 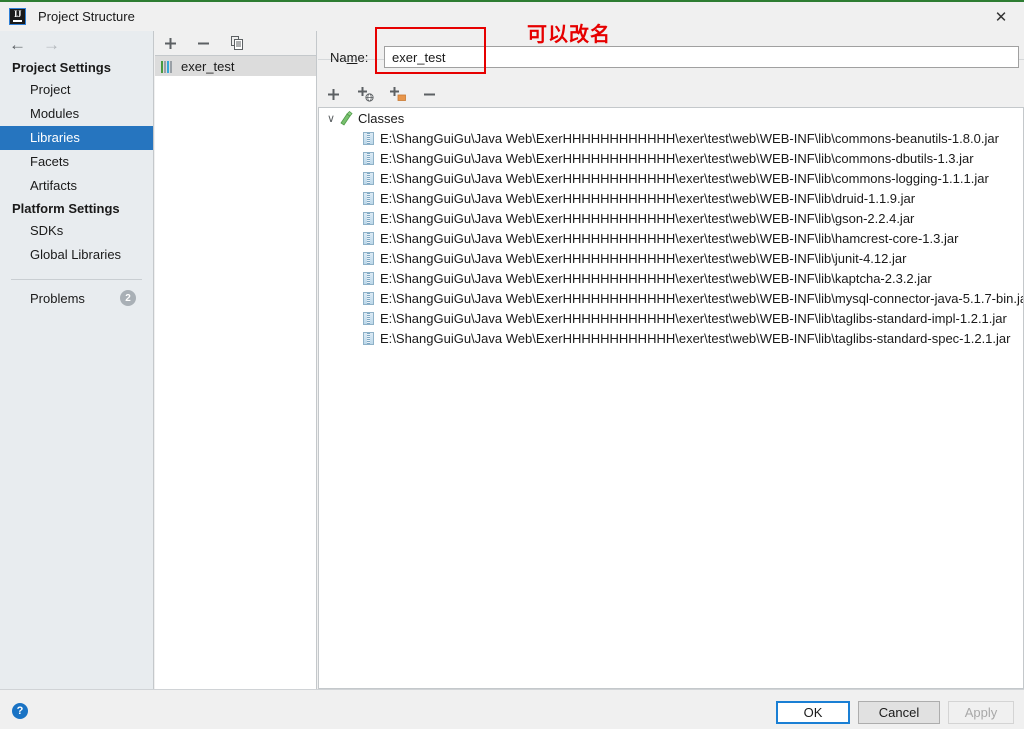 What do you see at coordinates (1001, 16) in the screenshot?
I see `close-icon: ✕` at bounding box center [1001, 16].